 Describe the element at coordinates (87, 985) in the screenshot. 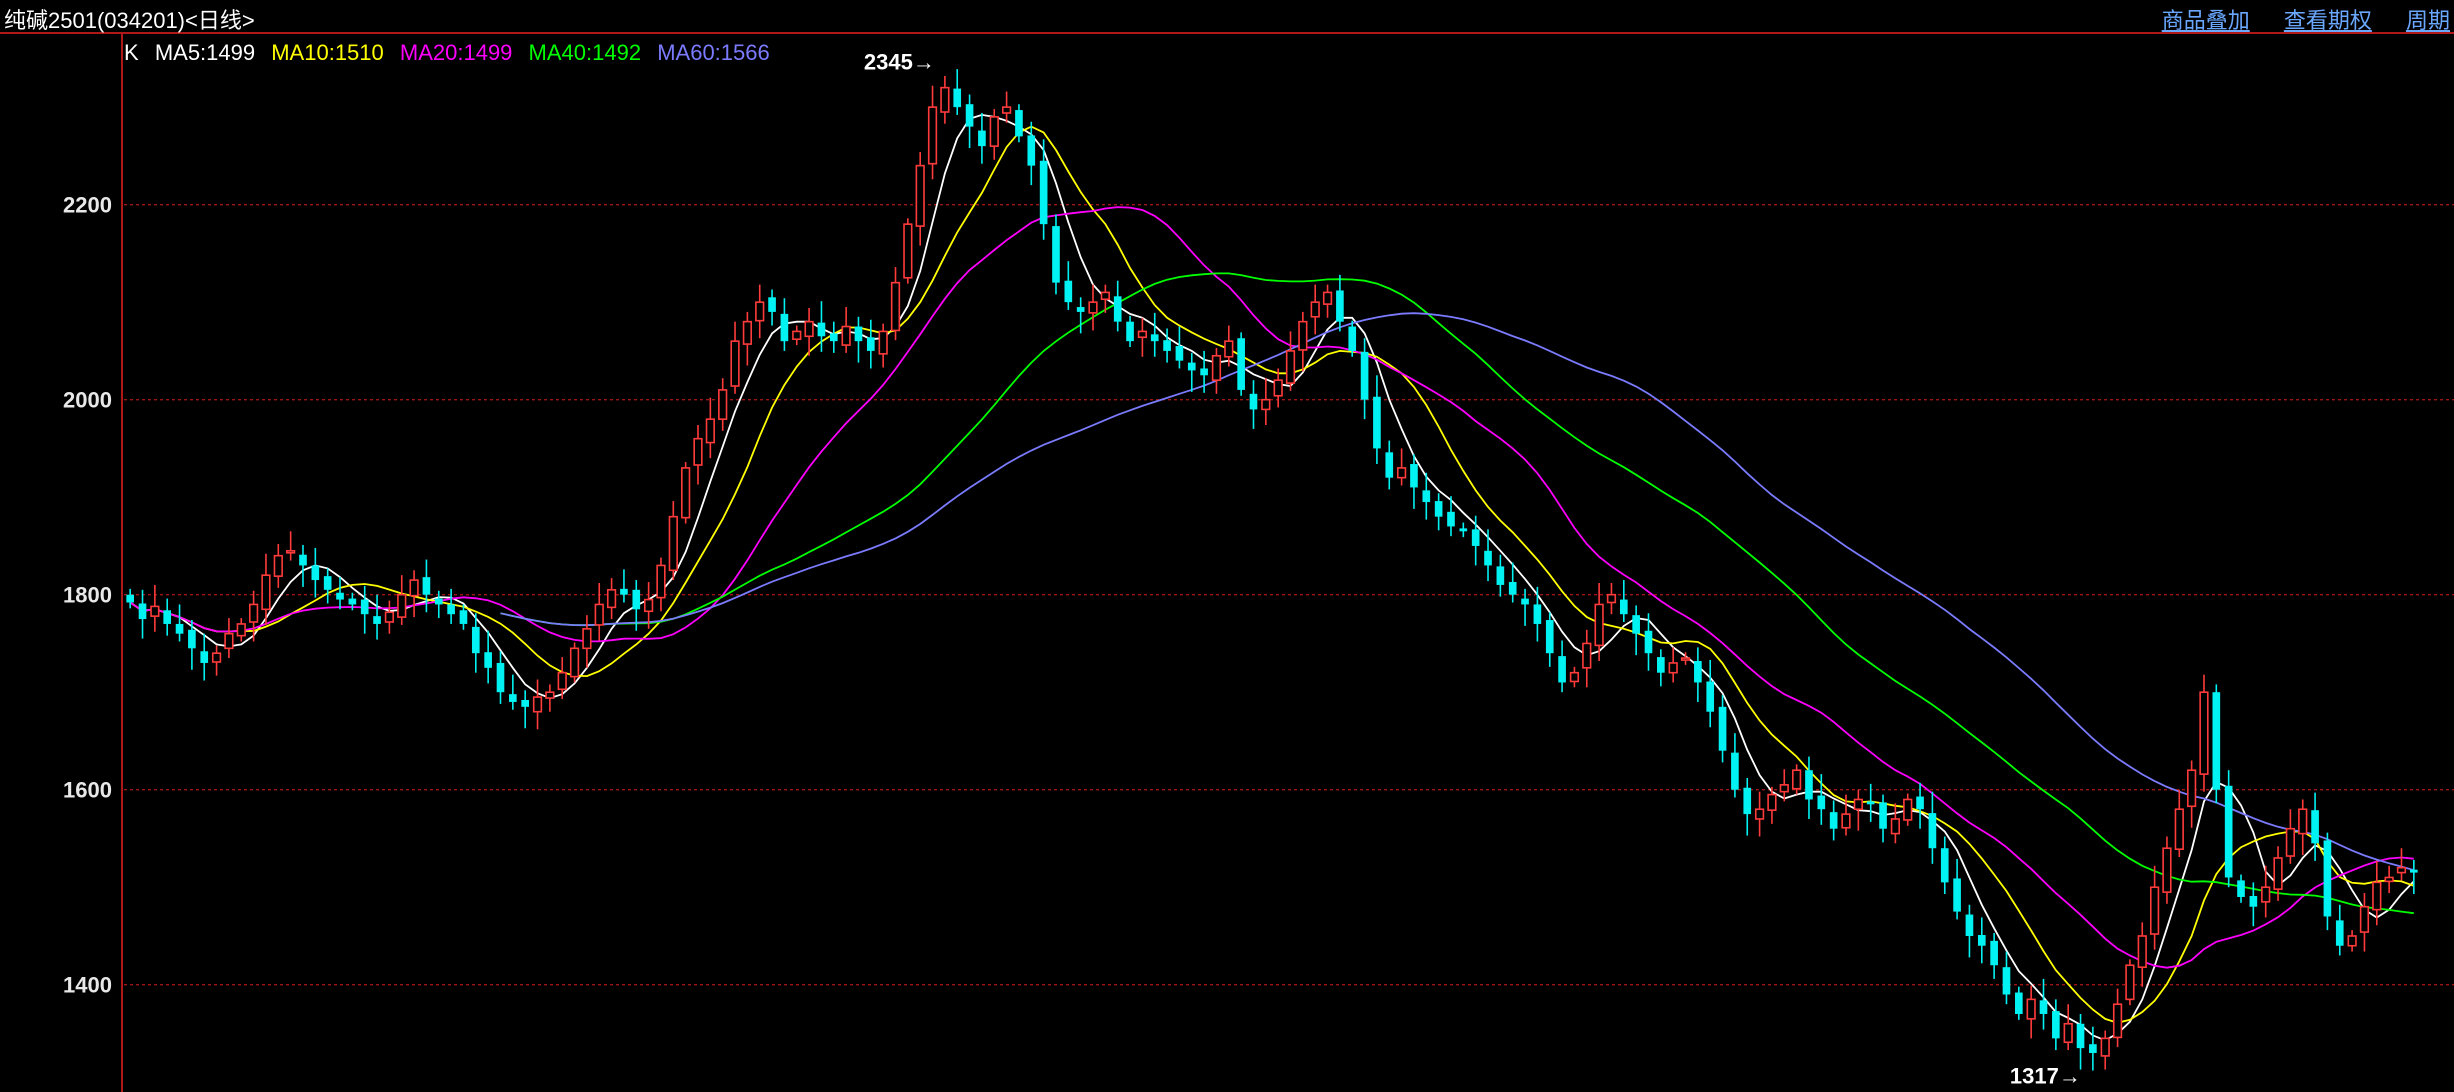

I see `y-tick-label: 1400` at that location.